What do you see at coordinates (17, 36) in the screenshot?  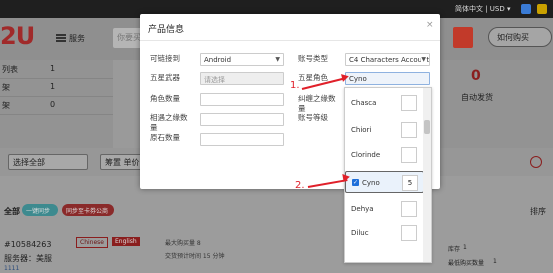 I see `site-logo: 2U` at bounding box center [17, 36].